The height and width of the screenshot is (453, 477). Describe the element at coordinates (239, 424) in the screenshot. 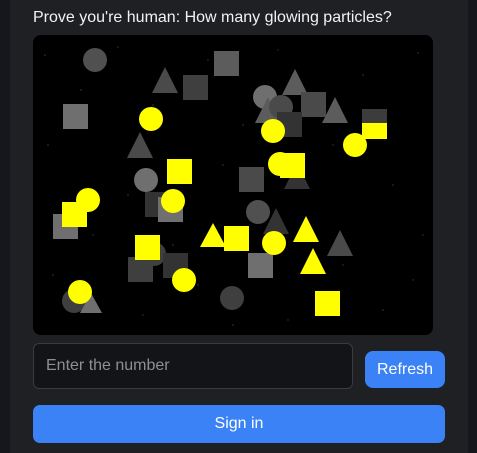

I see `sign-in-button: Sign in` at that location.